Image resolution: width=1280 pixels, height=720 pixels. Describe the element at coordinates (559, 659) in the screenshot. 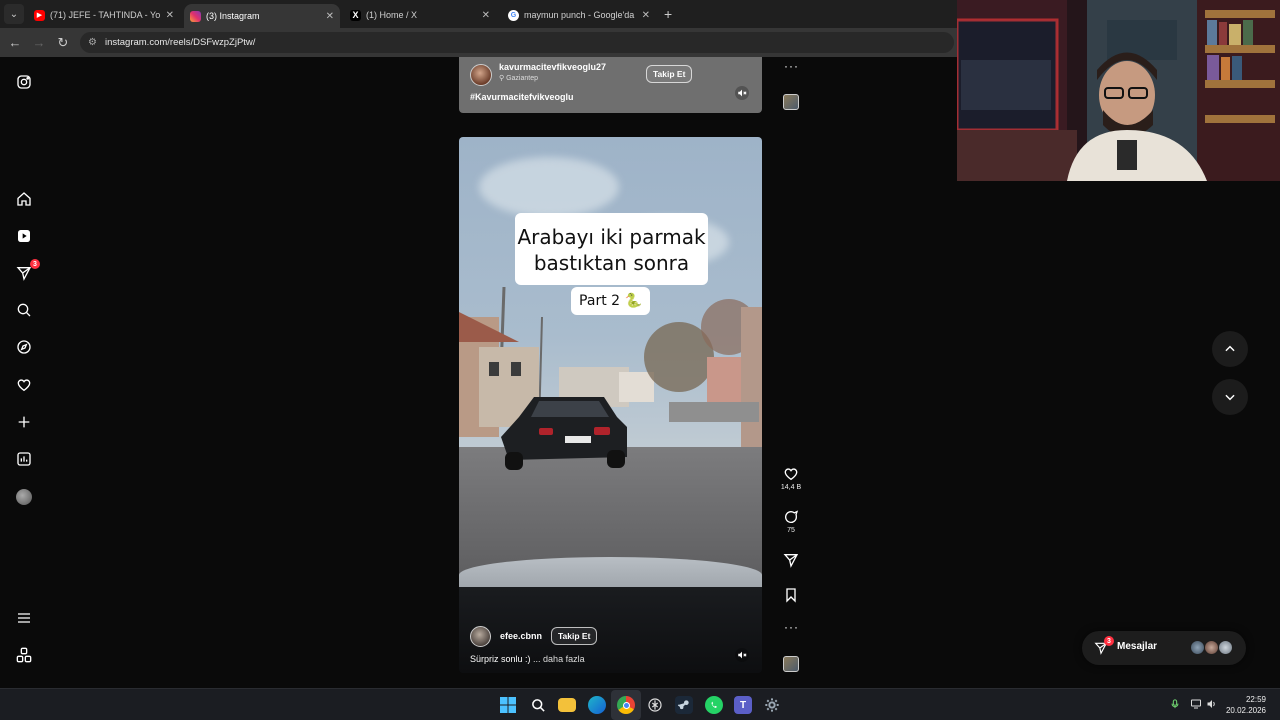

I see `more-link: ... daha fazla` at that location.